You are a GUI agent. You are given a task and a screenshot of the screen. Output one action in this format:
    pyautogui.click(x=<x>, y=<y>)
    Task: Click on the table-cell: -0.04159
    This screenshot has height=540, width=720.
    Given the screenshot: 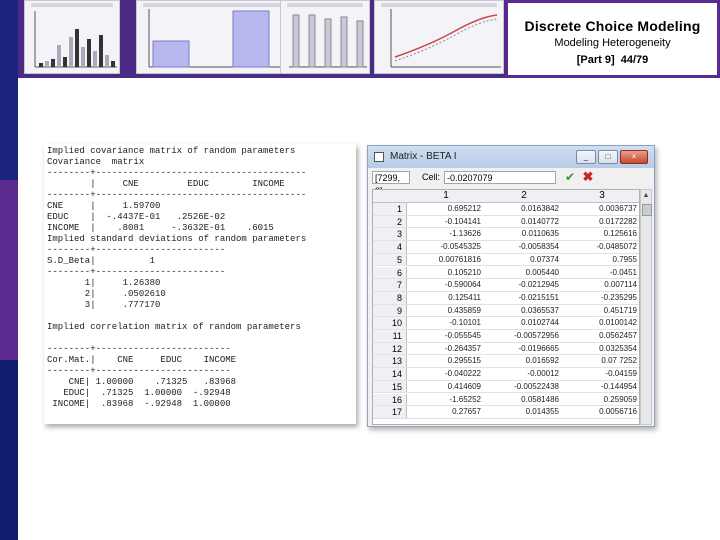 What is the action you would take?
    pyautogui.click(x=601, y=374)
    